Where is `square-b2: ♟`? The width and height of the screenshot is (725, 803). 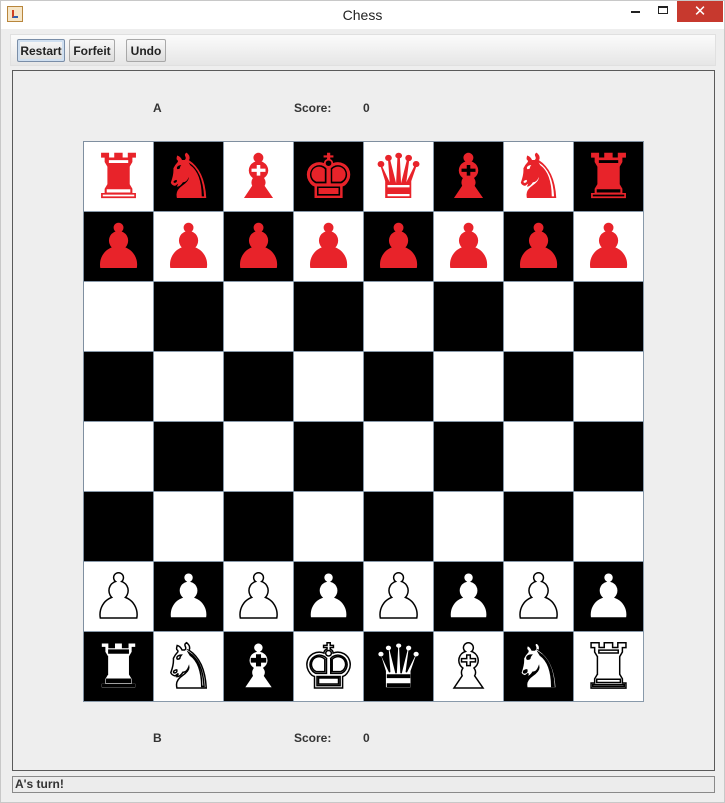 square-b2: ♟ is located at coordinates (189, 596).